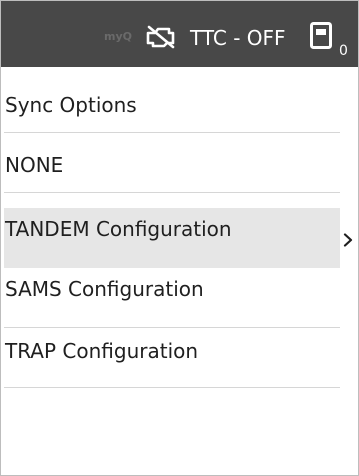  Describe the element at coordinates (102, 351) in the screenshot. I see `menu-item-label: TRAP Configuration` at that location.